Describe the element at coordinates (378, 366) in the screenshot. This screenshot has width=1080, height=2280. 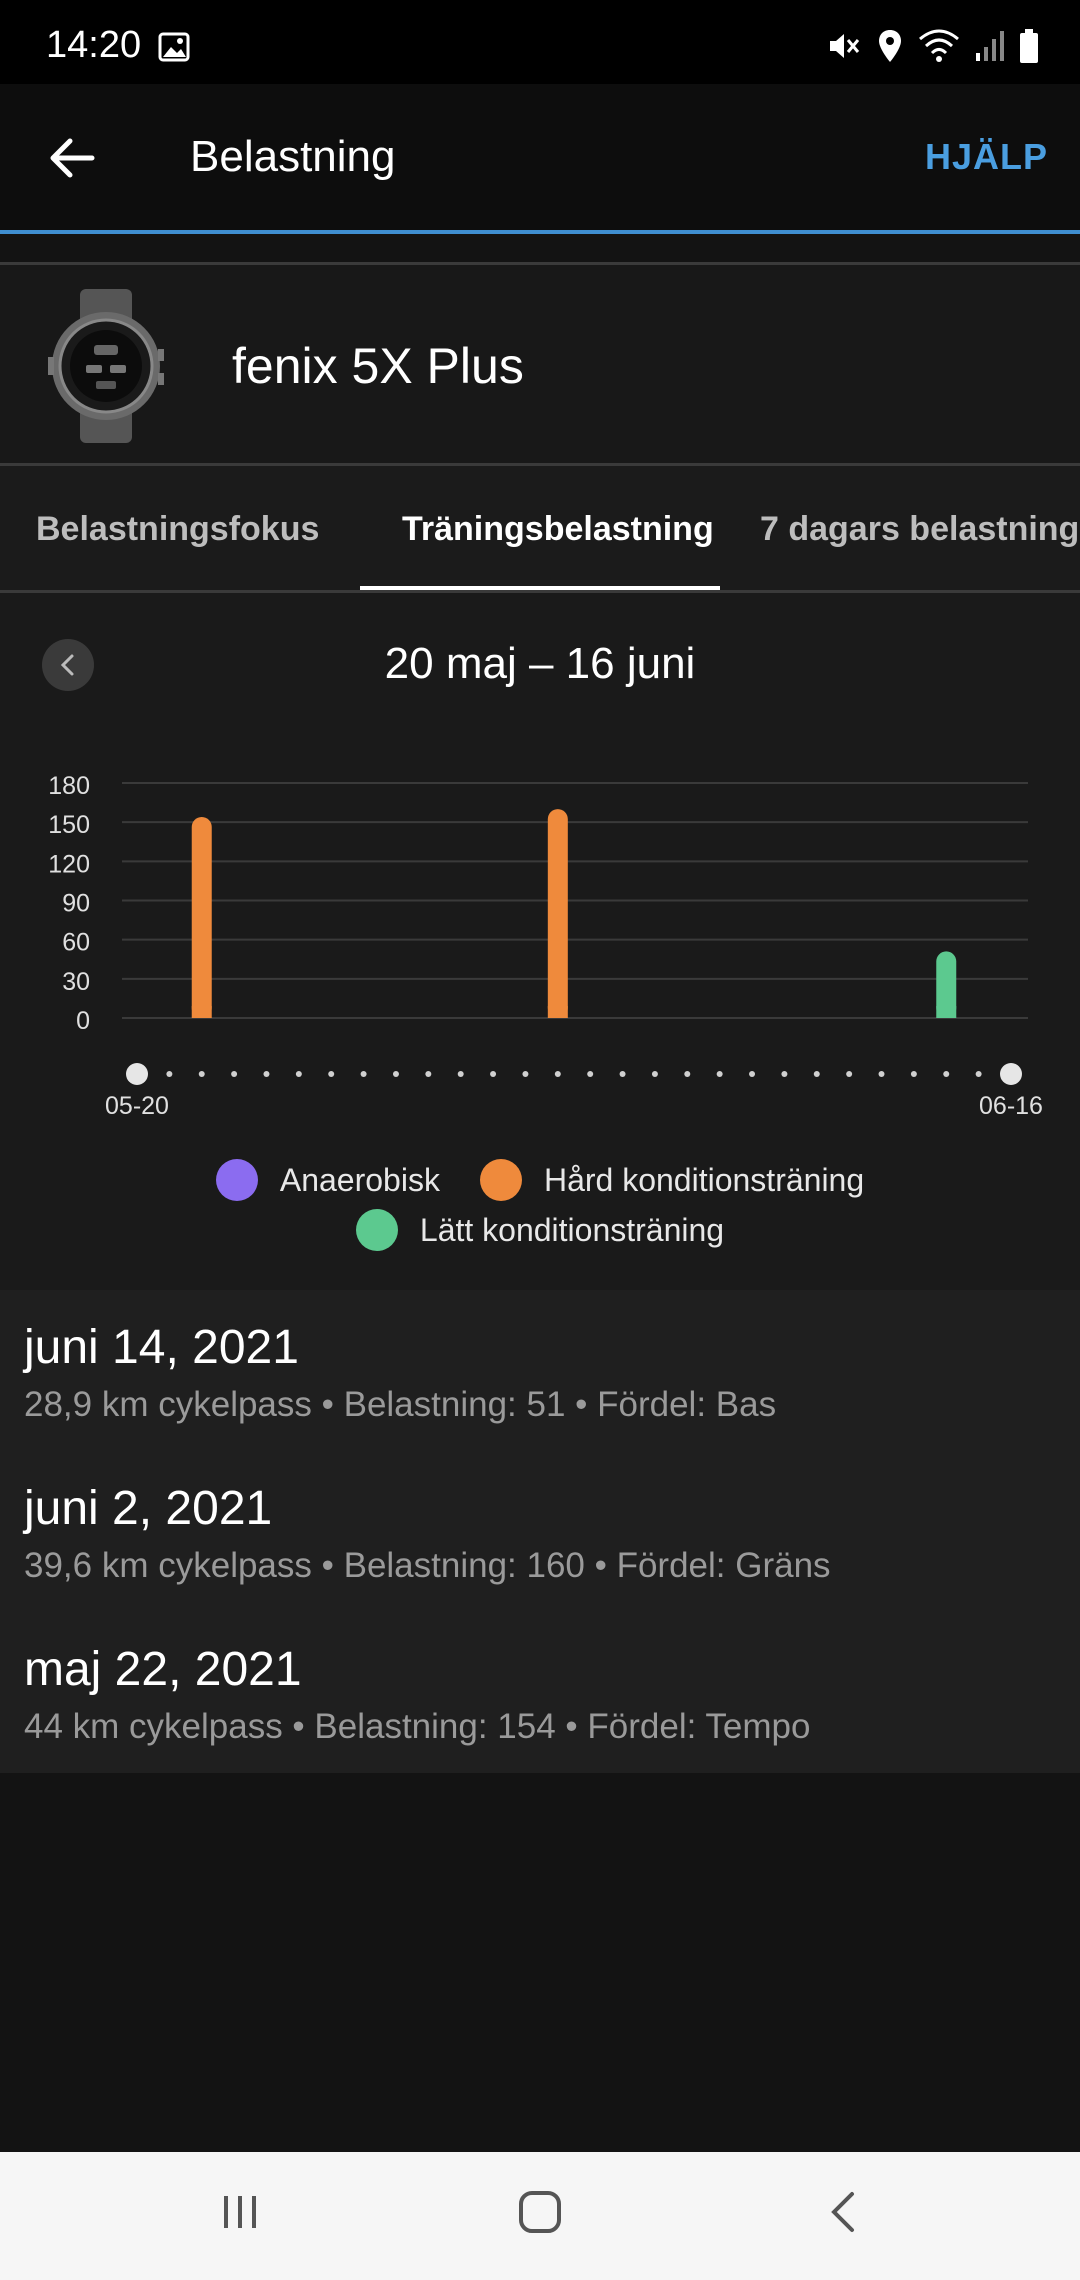
I see `device-name: fenix 5X Plus` at that location.